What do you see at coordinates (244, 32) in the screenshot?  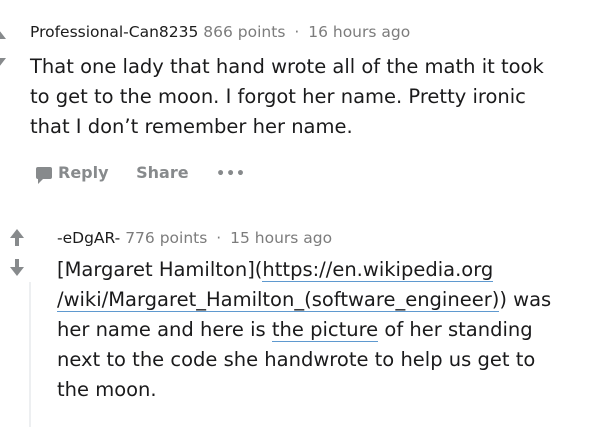 I see `comment-points: 866 points` at bounding box center [244, 32].